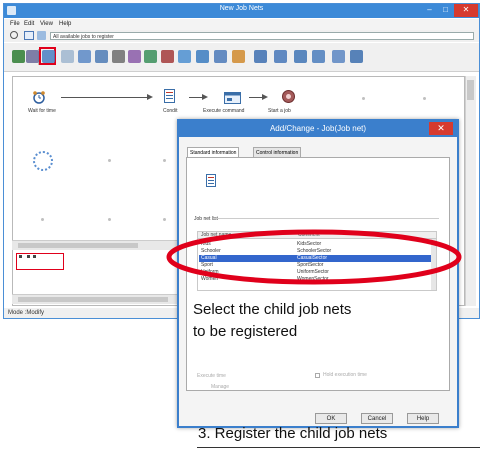 The width and height of the screenshot is (480, 451). I want to click on jobnet-register-icon, so click(48, 56).